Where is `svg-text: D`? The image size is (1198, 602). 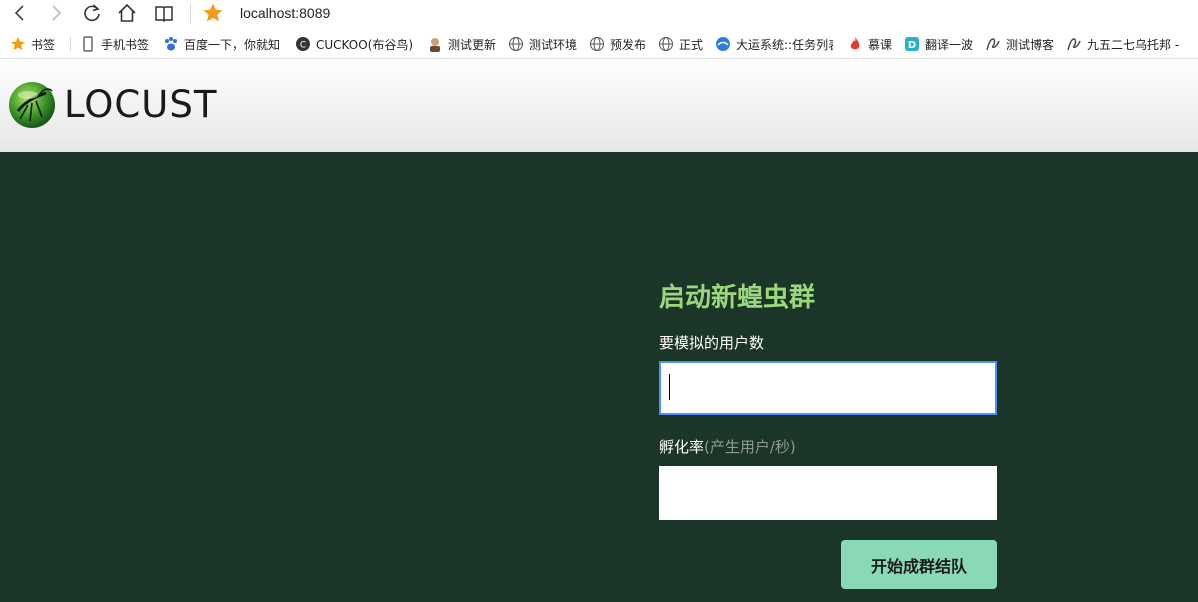 svg-text: D is located at coordinates (912, 45).